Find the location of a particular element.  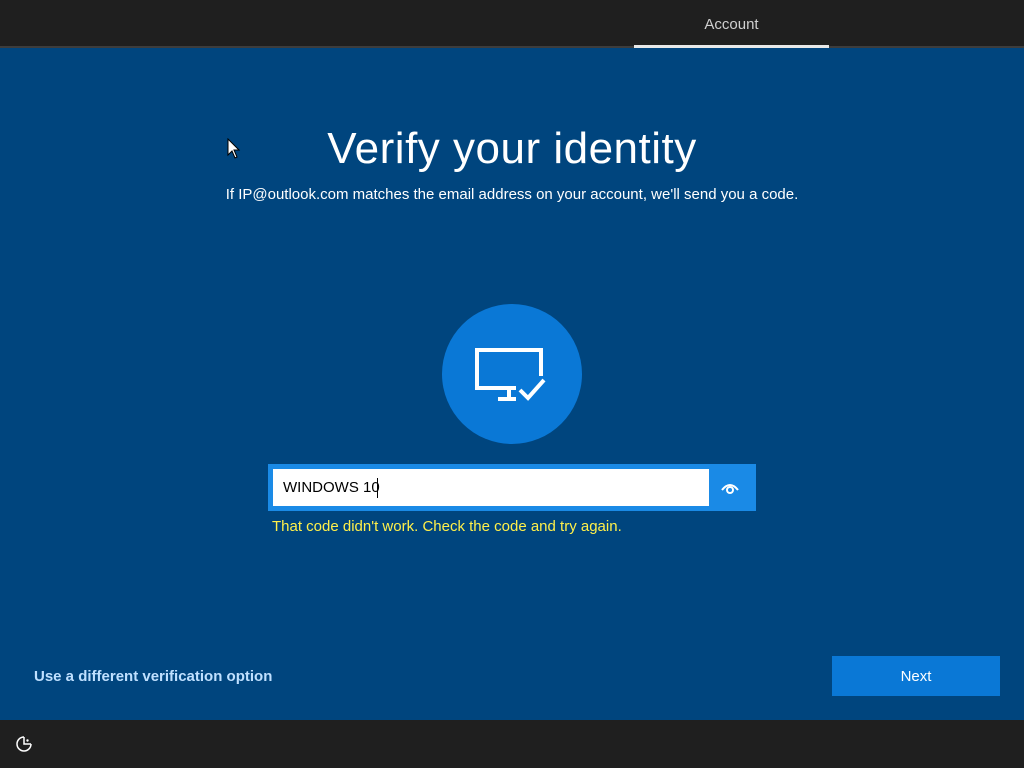

reveal-password-button is located at coordinates (730, 487).